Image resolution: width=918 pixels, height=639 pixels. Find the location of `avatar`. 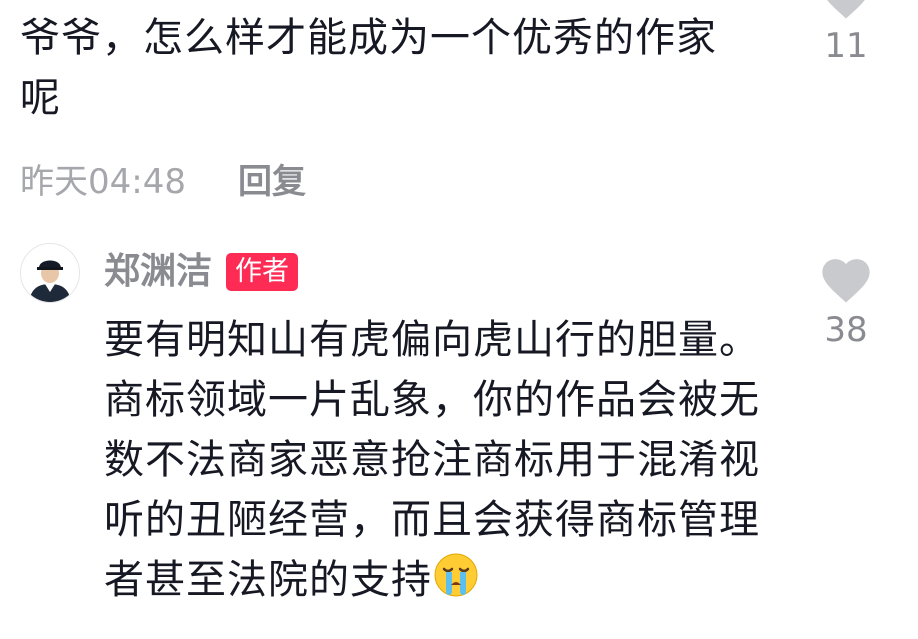

avatar is located at coordinates (50, 273).